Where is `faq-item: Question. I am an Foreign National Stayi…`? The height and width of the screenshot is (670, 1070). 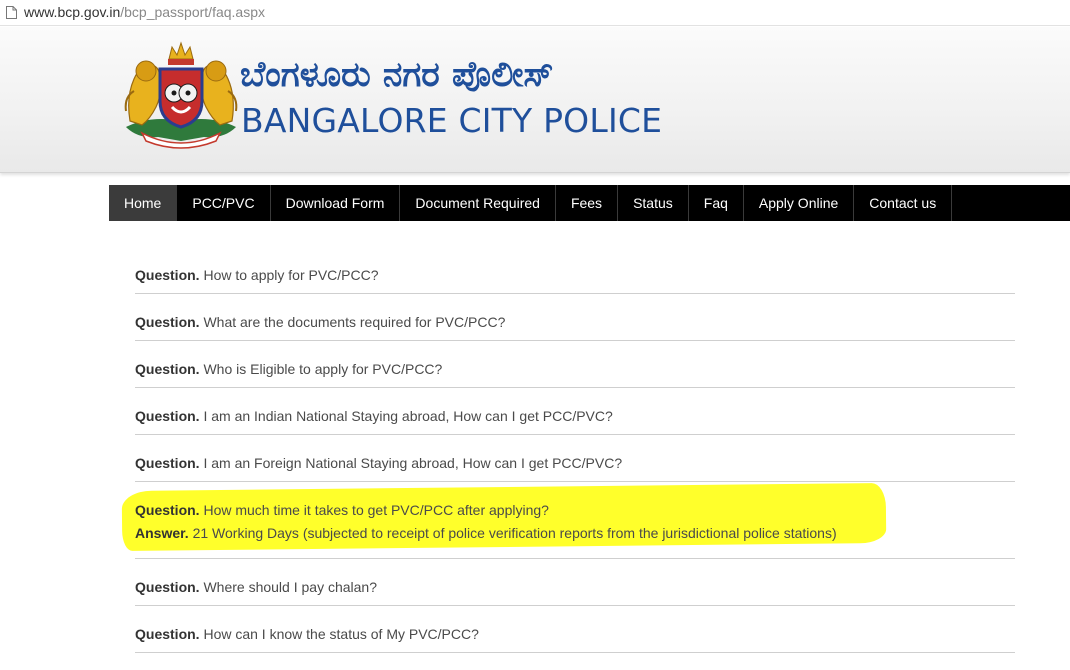
faq-item: Question. I am an Foreign National Stayi… is located at coordinates (575, 458).